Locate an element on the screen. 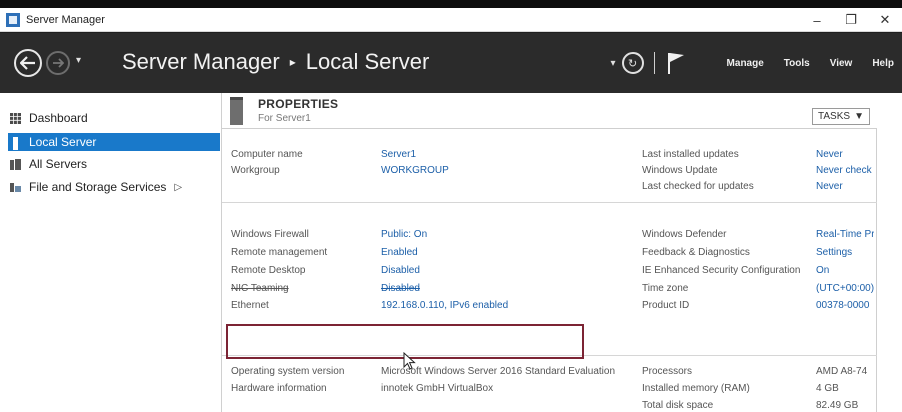 The width and height of the screenshot is (902, 412). minimize-button: – is located at coordinates (817, 20).